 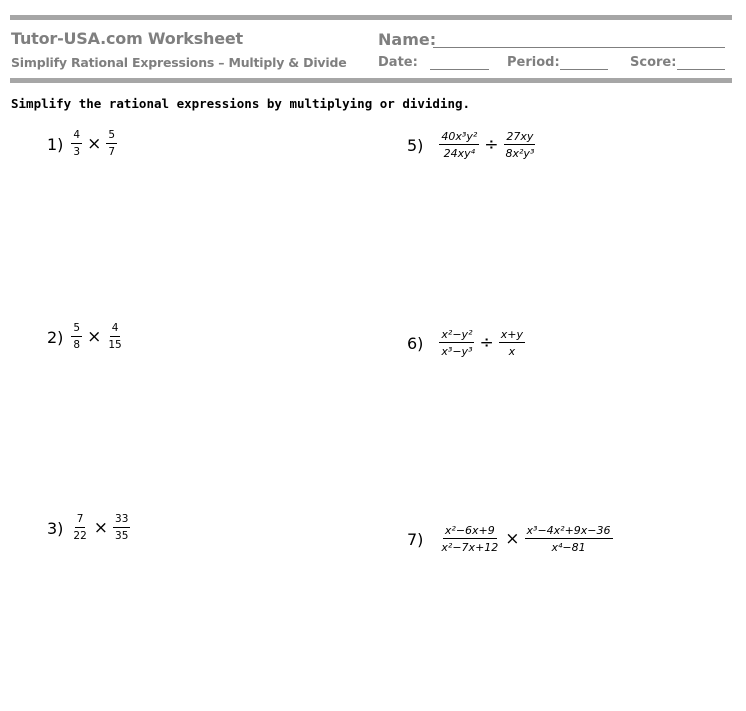 What do you see at coordinates (457, 351) in the screenshot?
I see `denominator: x³−y³` at bounding box center [457, 351].